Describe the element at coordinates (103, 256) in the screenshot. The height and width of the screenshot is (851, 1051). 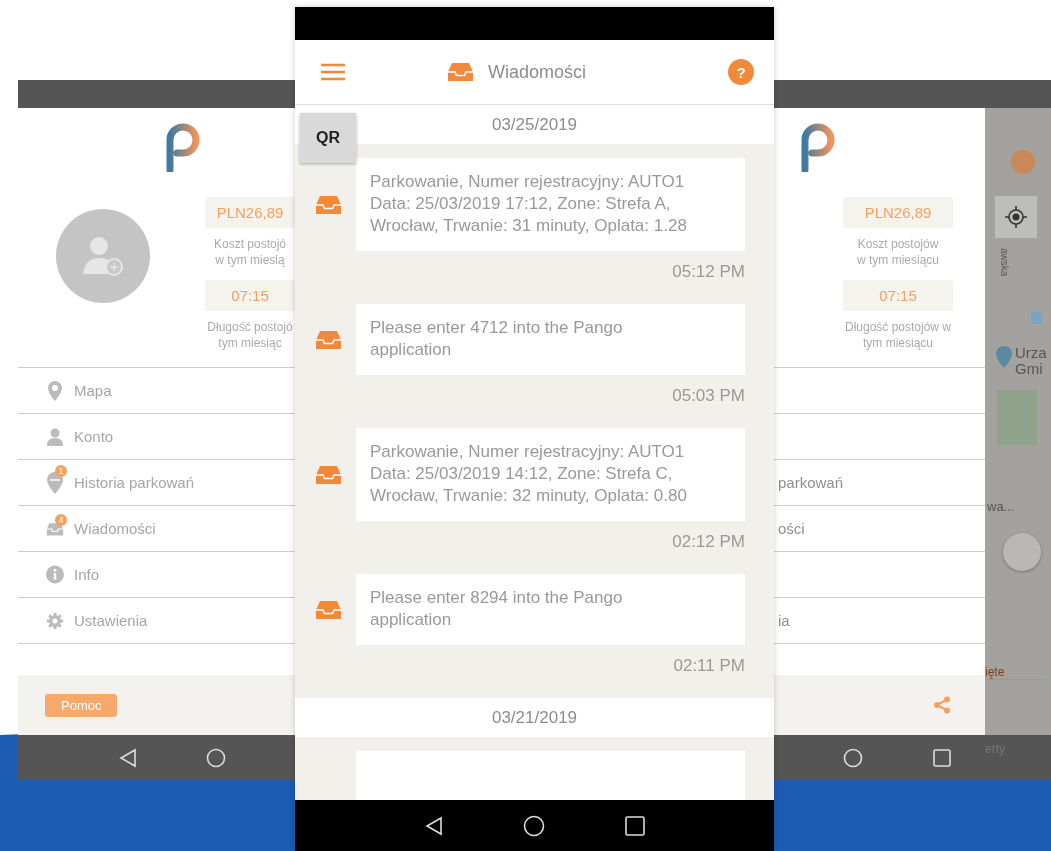
I see `add-user-icon` at that location.